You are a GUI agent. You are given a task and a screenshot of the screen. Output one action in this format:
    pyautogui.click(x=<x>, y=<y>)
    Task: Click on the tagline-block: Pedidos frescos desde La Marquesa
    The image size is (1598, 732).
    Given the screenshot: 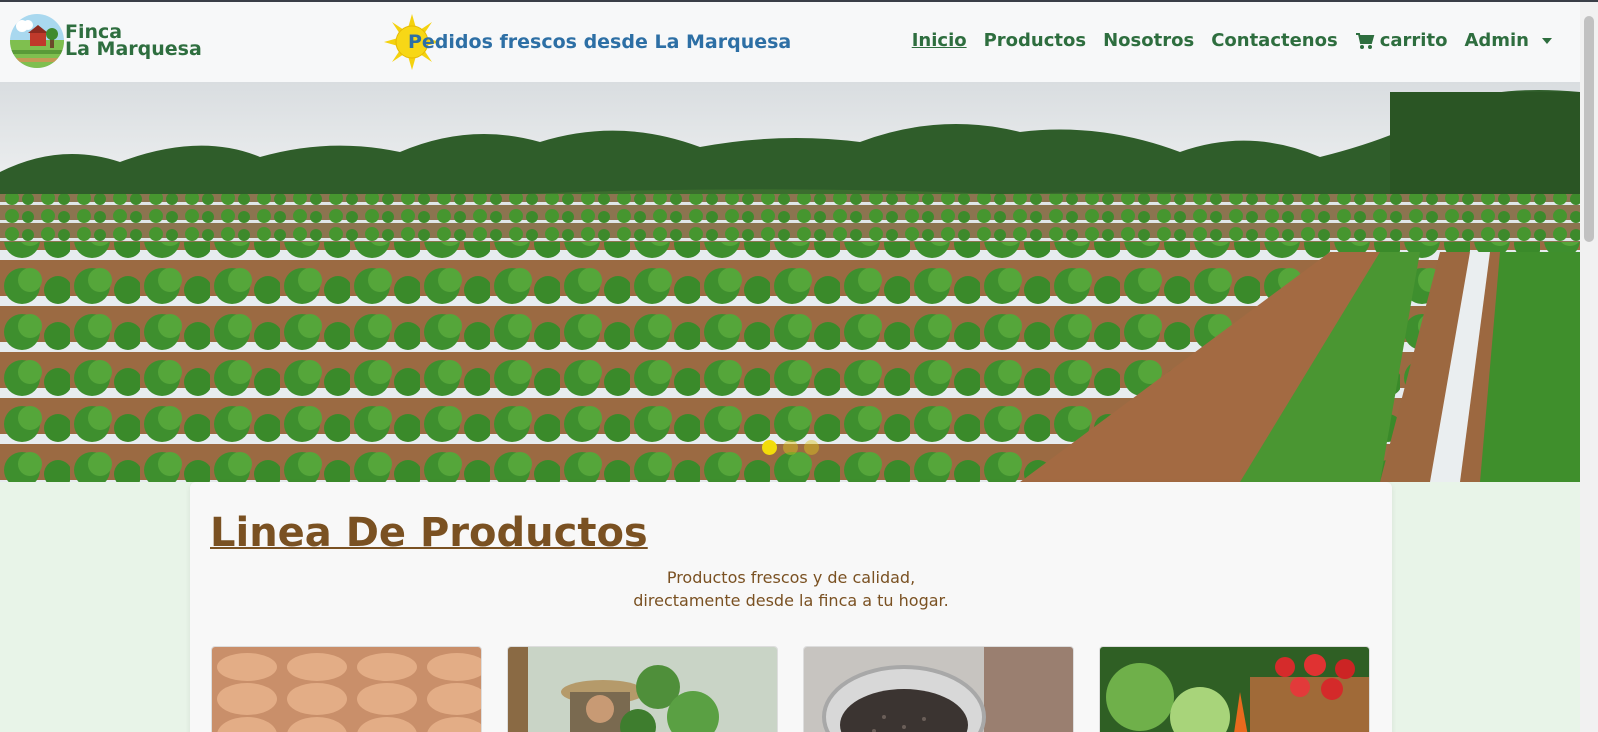 What is the action you would take?
    pyautogui.click(x=588, y=42)
    